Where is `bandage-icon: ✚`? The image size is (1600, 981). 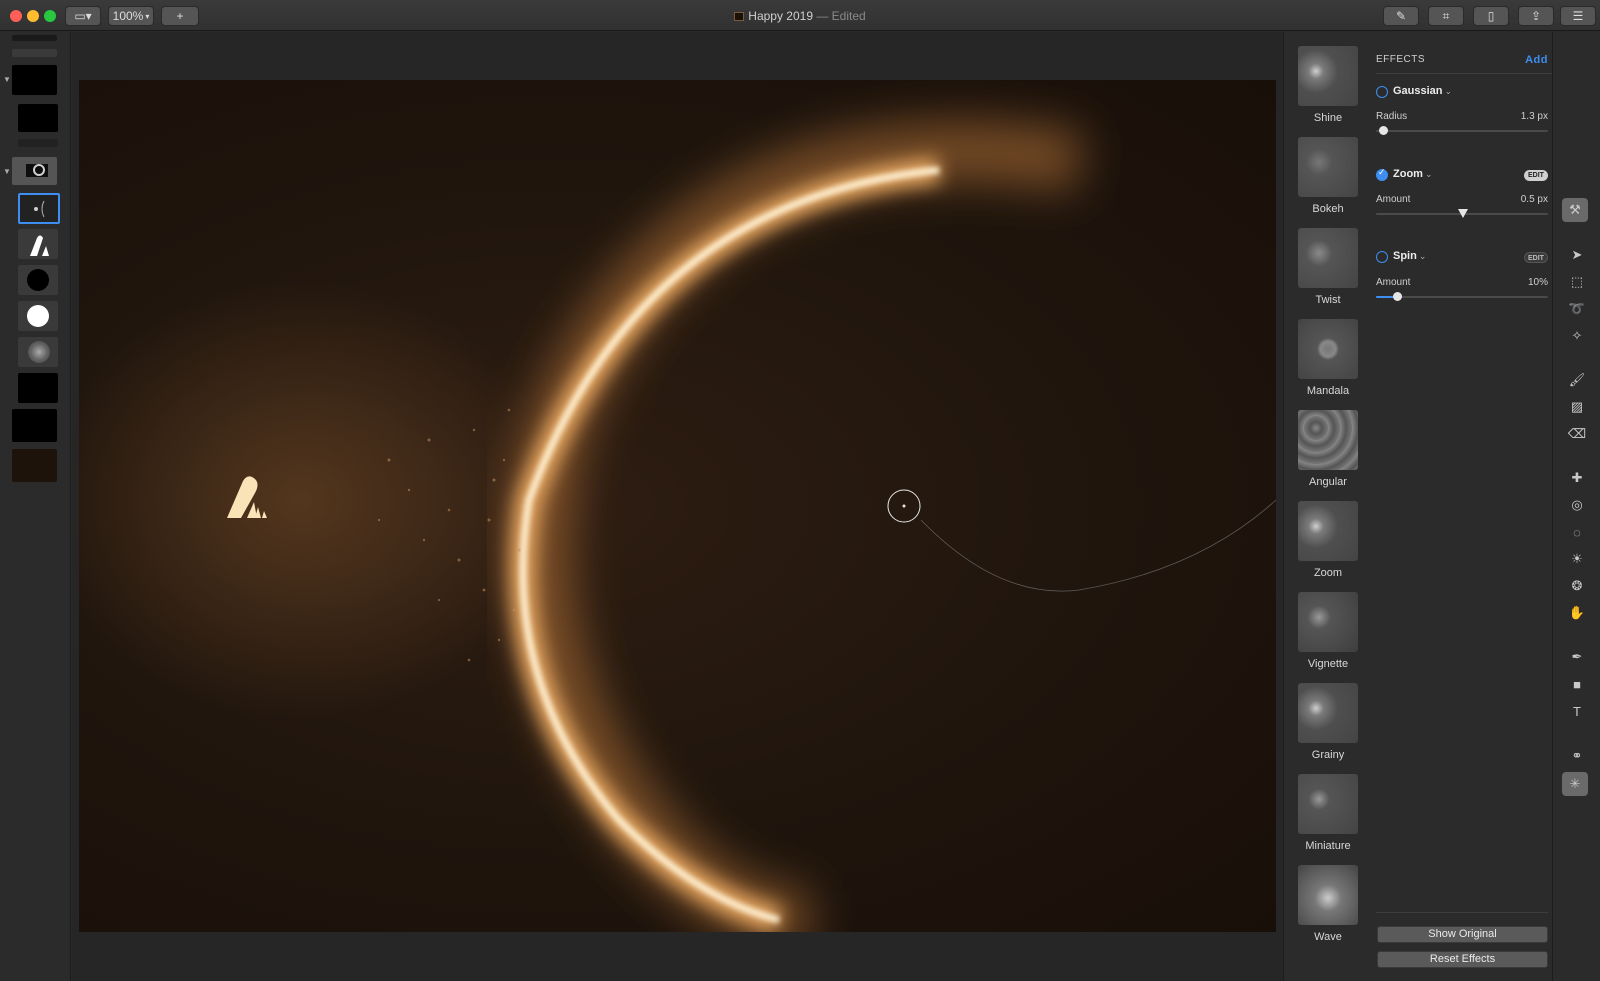 bandage-icon: ✚ is located at coordinates (1577, 477).